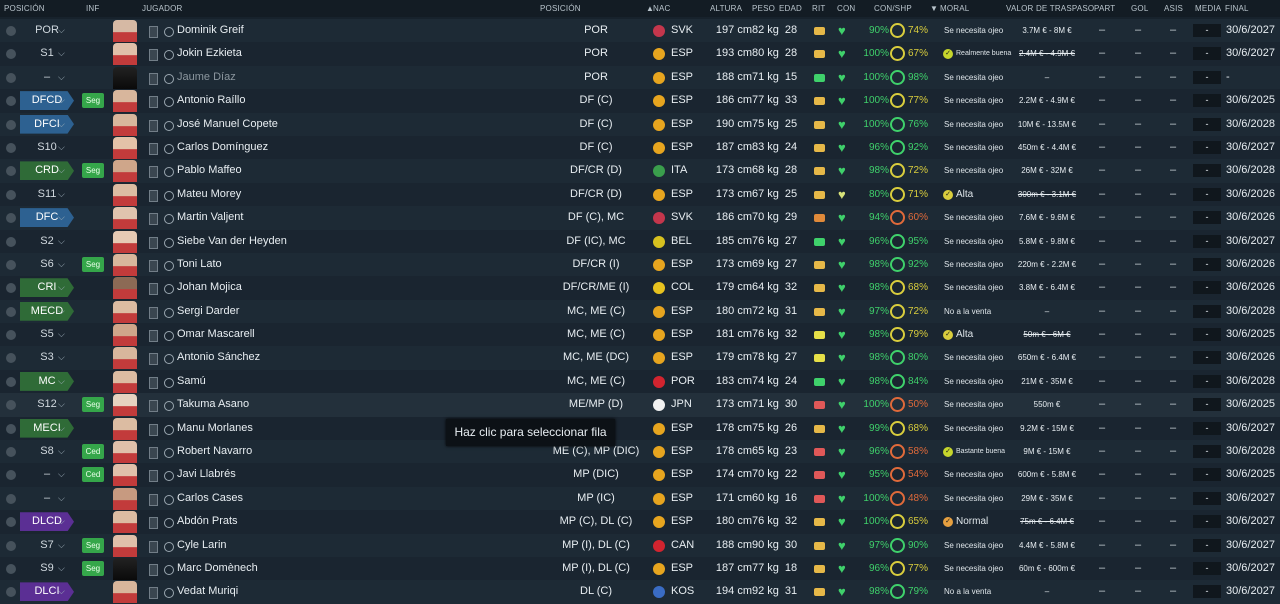 Image resolution: width=1280 pixels, height=604 pixels. I want to click on col-peso: PESO, so click(763, 8).